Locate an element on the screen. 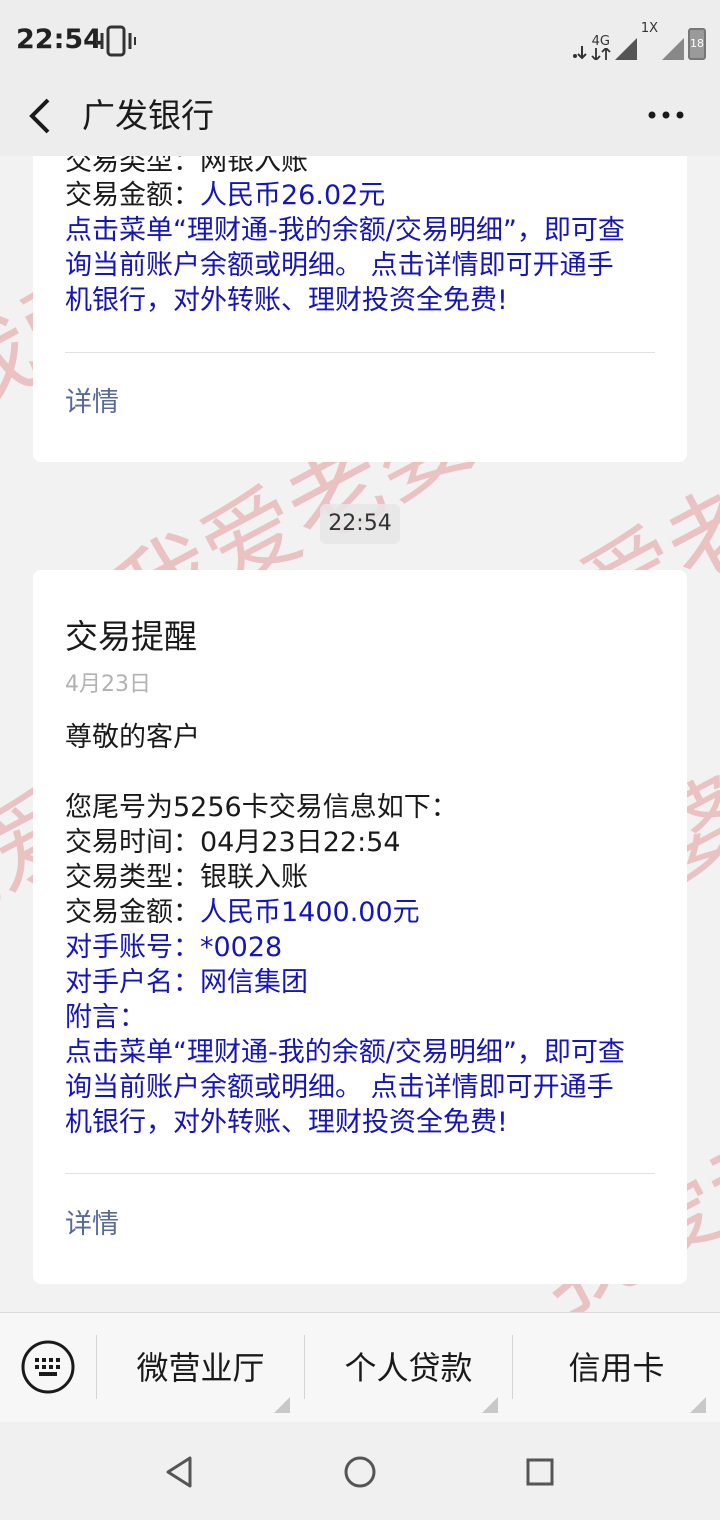 This screenshot has height=1520, width=720. menu-item-label: 个人贷款 is located at coordinates (408, 1368).